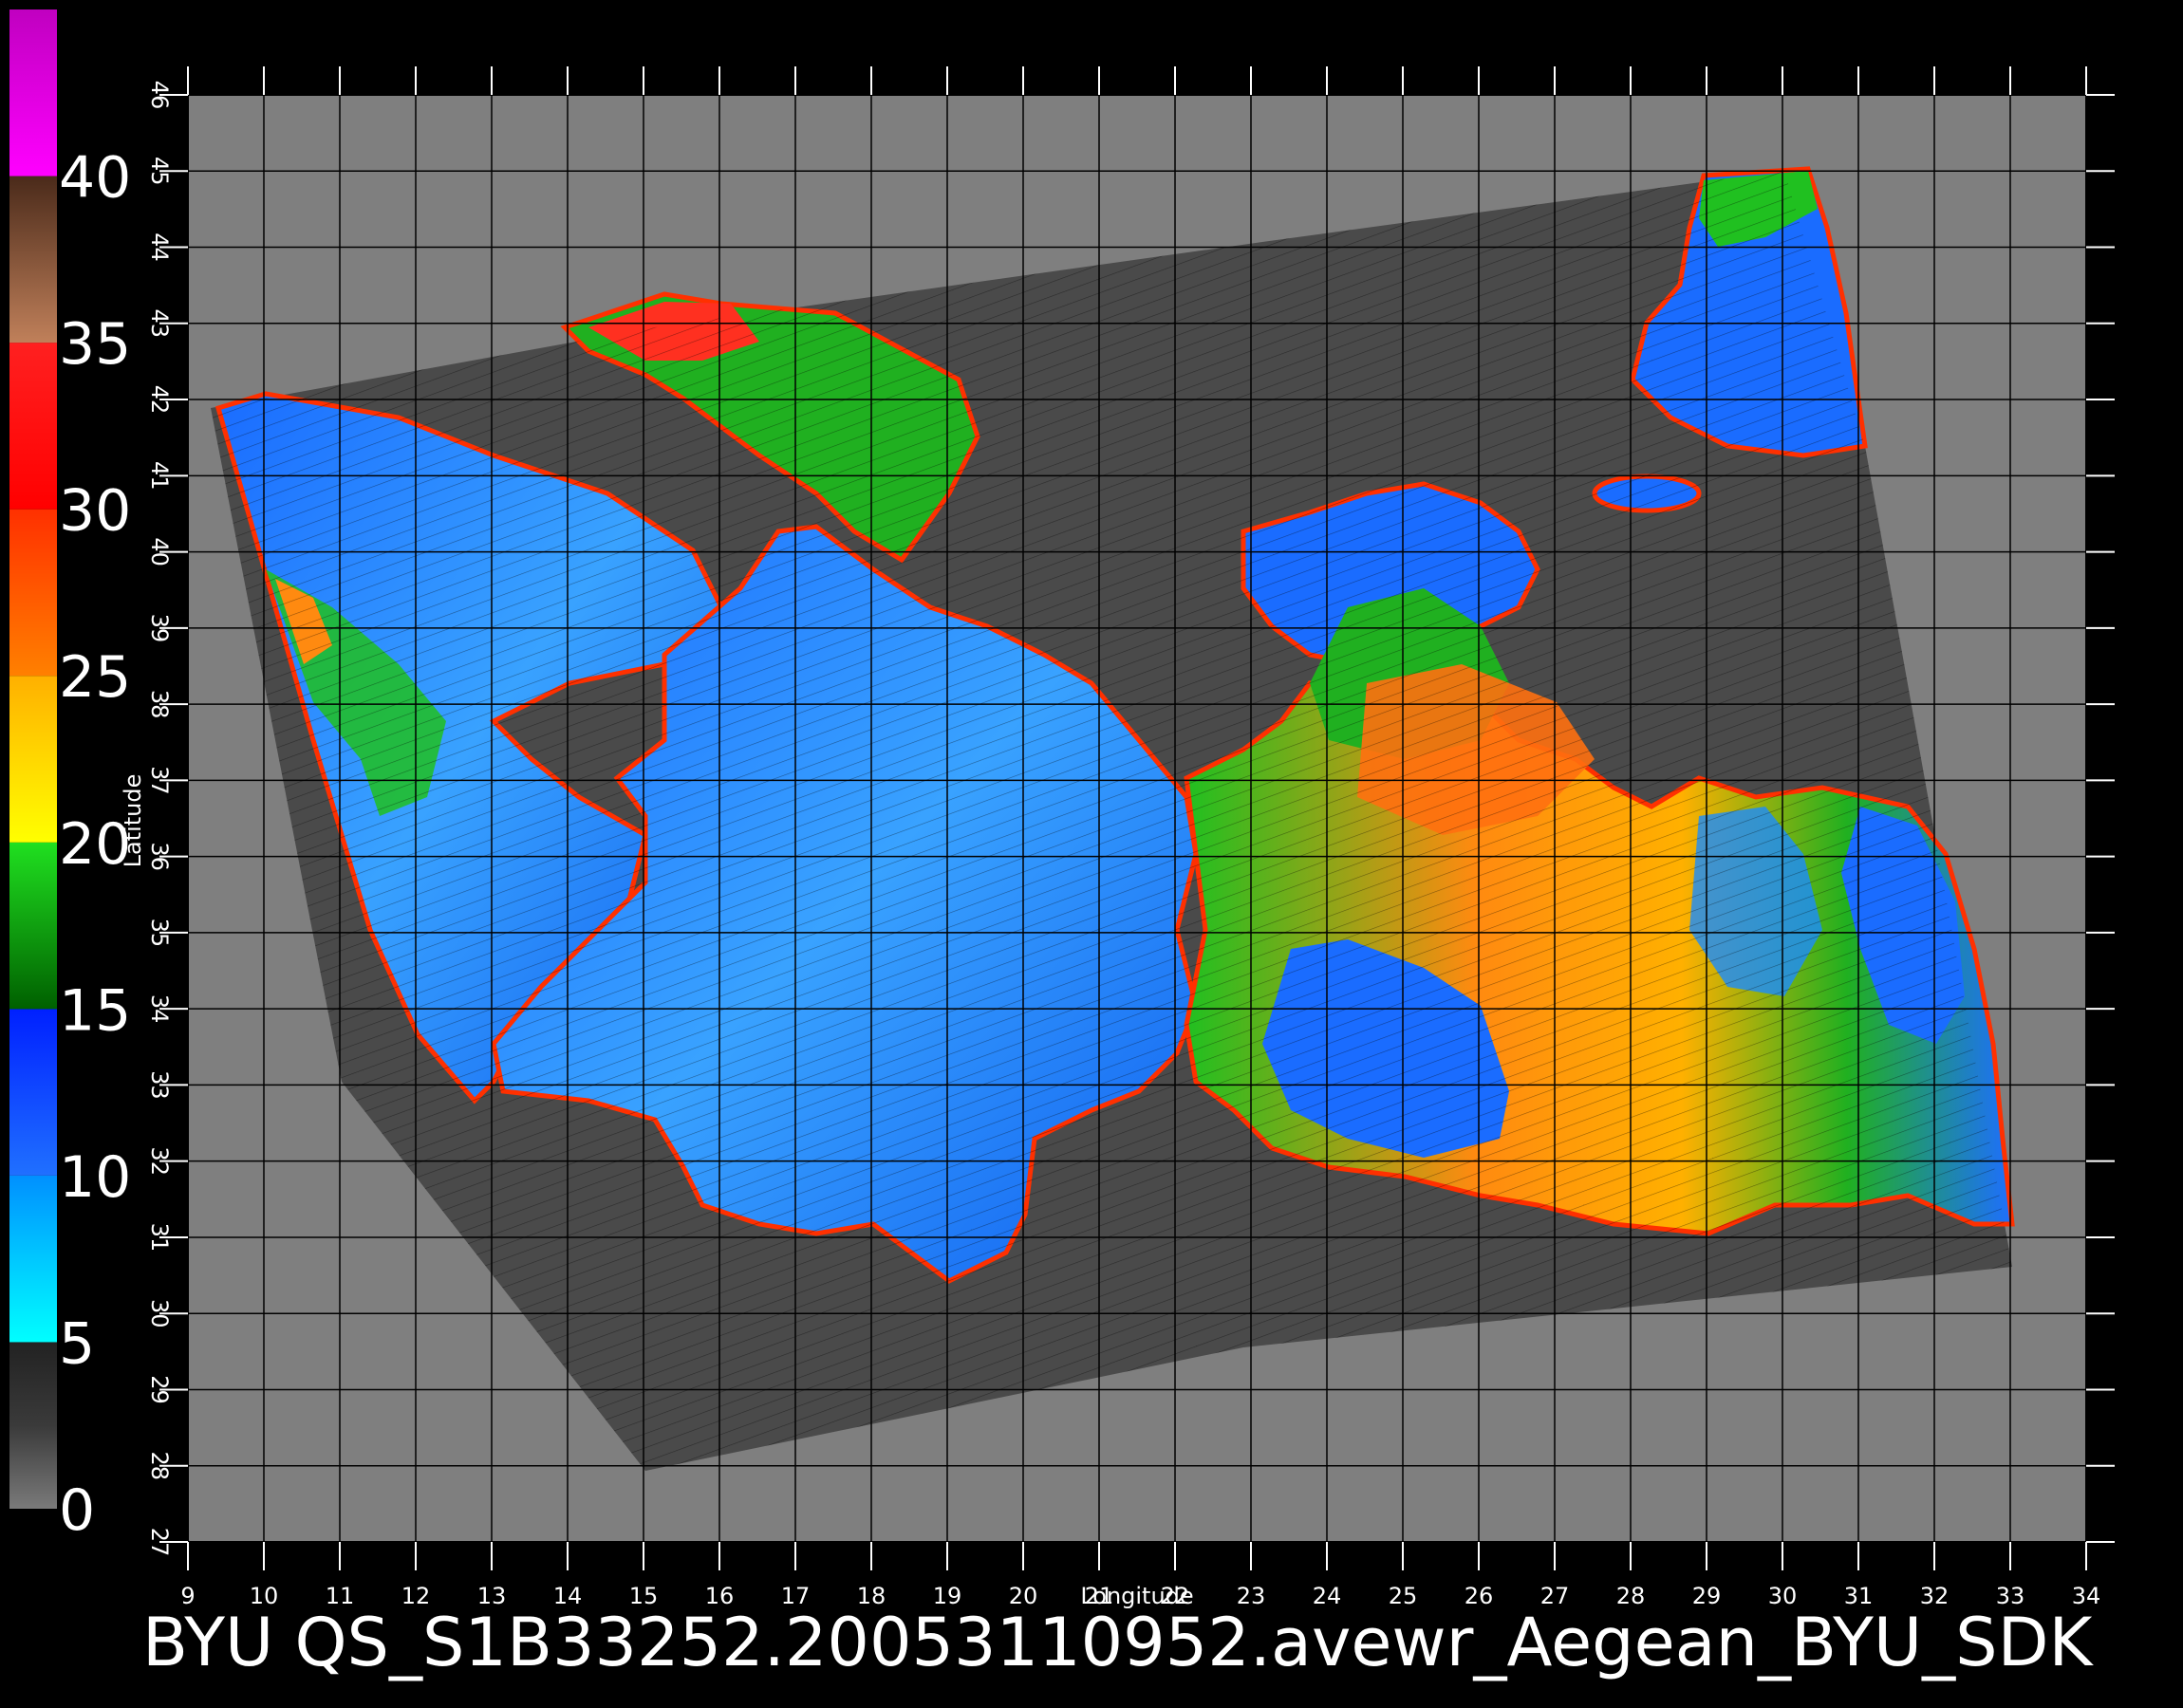 The width and height of the screenshot is (2183, 1708). I want to click on colorbar-label: 25, so click(95, 678).